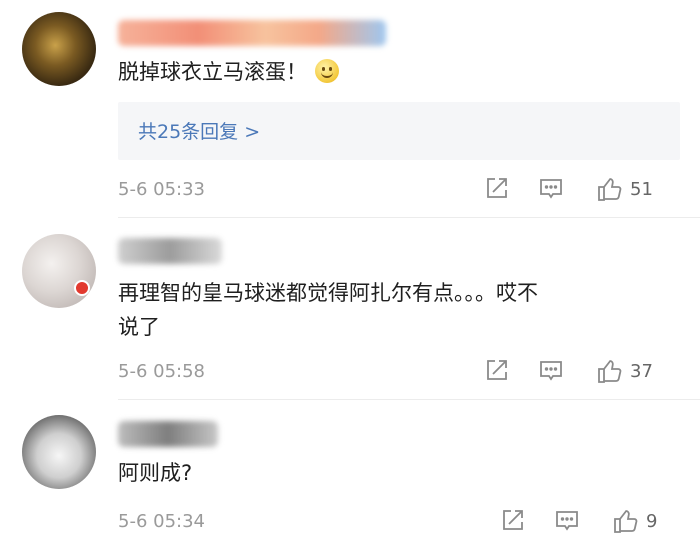  What do you see at coordinates (82, 288) in the screenshot?
I see `verified-badge-icon` at bounding box center [82, 288].